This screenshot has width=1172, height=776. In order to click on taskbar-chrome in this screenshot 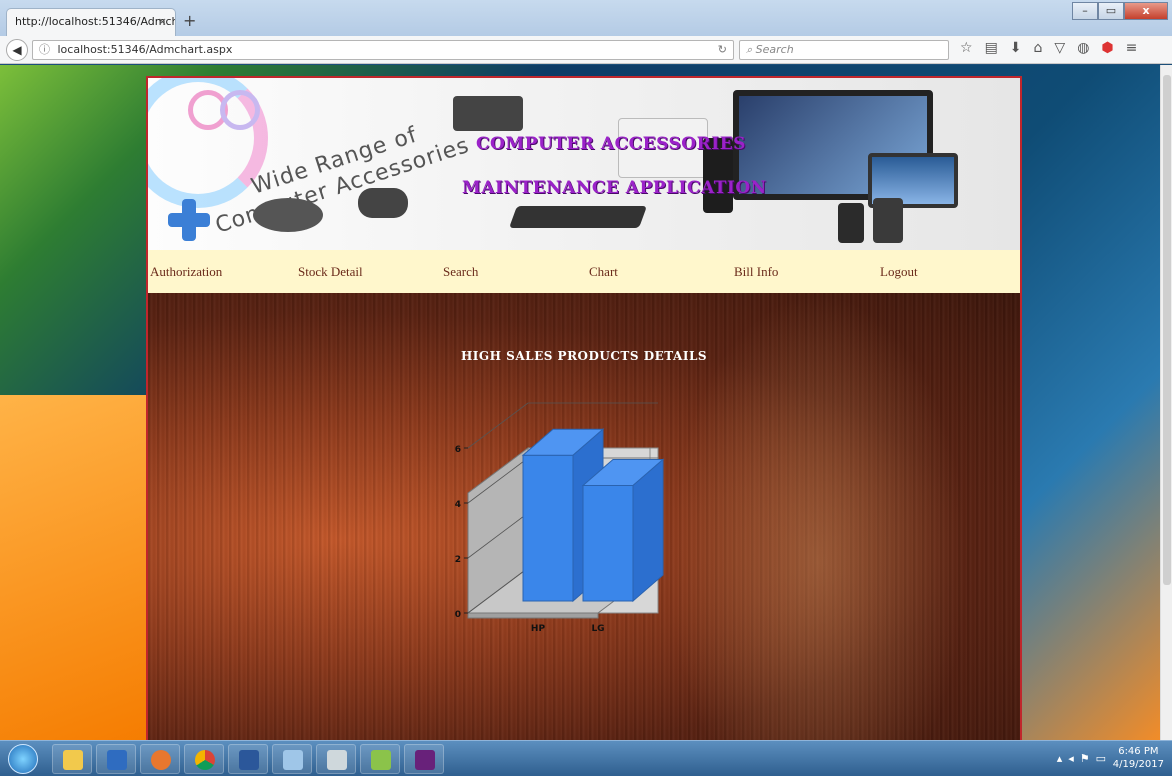, I will do `click(204, 759)`.